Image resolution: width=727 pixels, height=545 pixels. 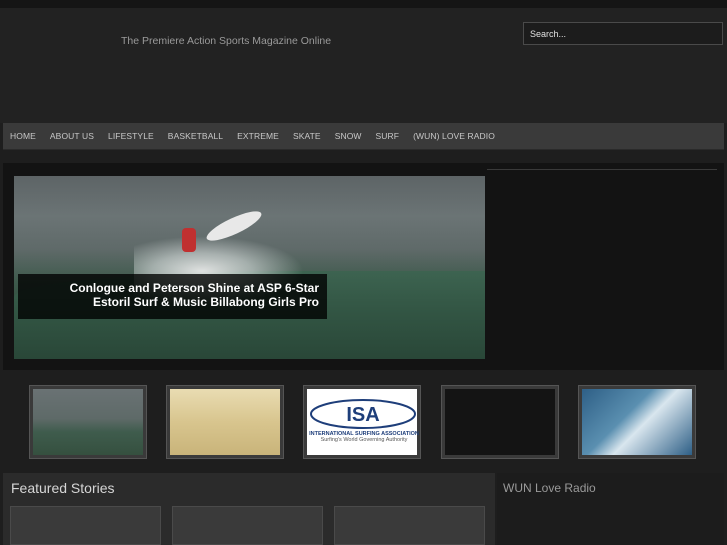 I want to click on isa-logo-icon: ISA, so click(x=363, y=414).